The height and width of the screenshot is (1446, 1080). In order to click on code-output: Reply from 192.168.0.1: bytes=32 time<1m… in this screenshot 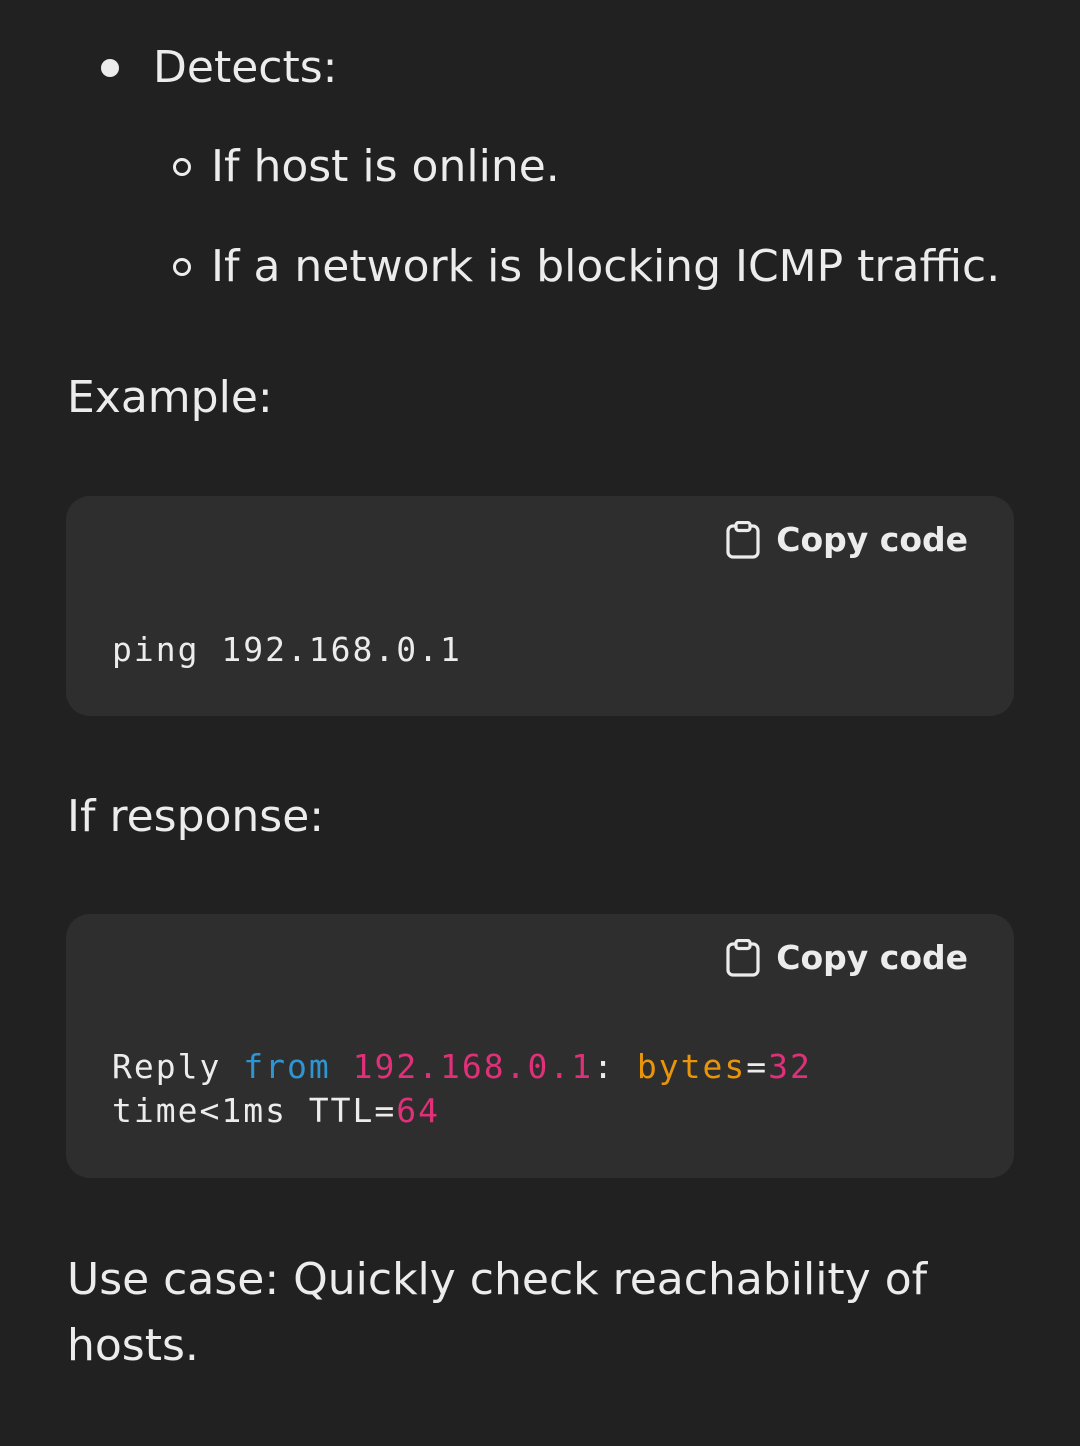, I will do `click(462, 1089)`.